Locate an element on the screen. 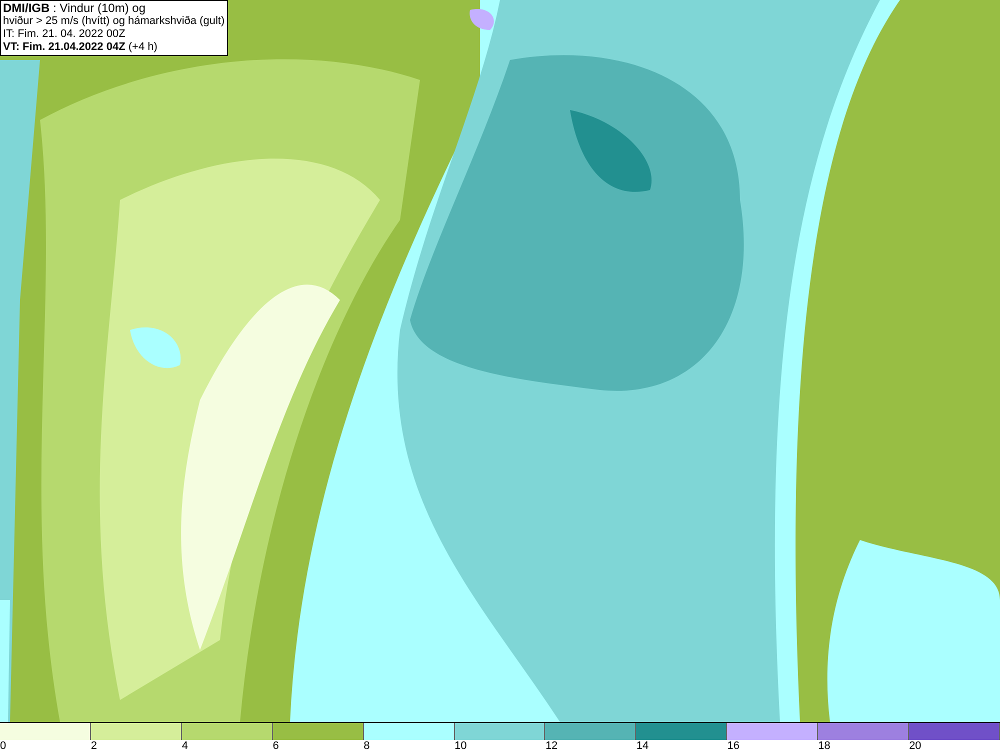 Image resolution: width=1000 pixels, height=753 pixels. legend-label: 10 is located at coordinates (460, 746).